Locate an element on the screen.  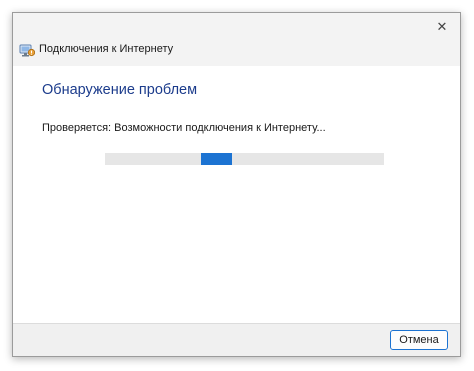
progress-indicator is located at coordinates (216, 159).